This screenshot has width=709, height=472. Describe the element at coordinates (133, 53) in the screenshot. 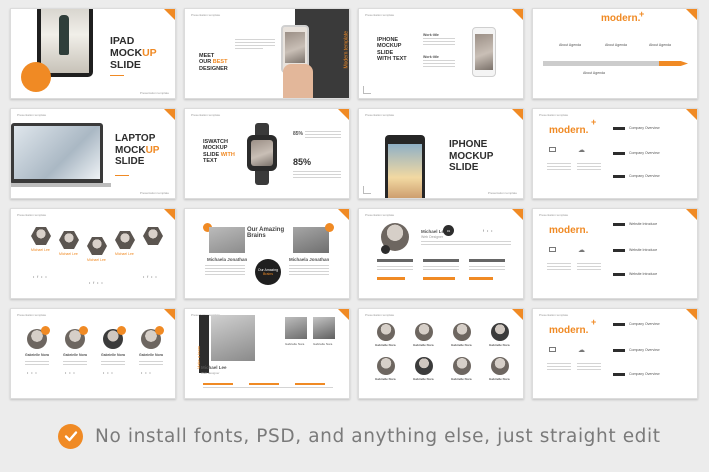

I see `slide-title: IPAD MOCKUP SLIDE` at that location.